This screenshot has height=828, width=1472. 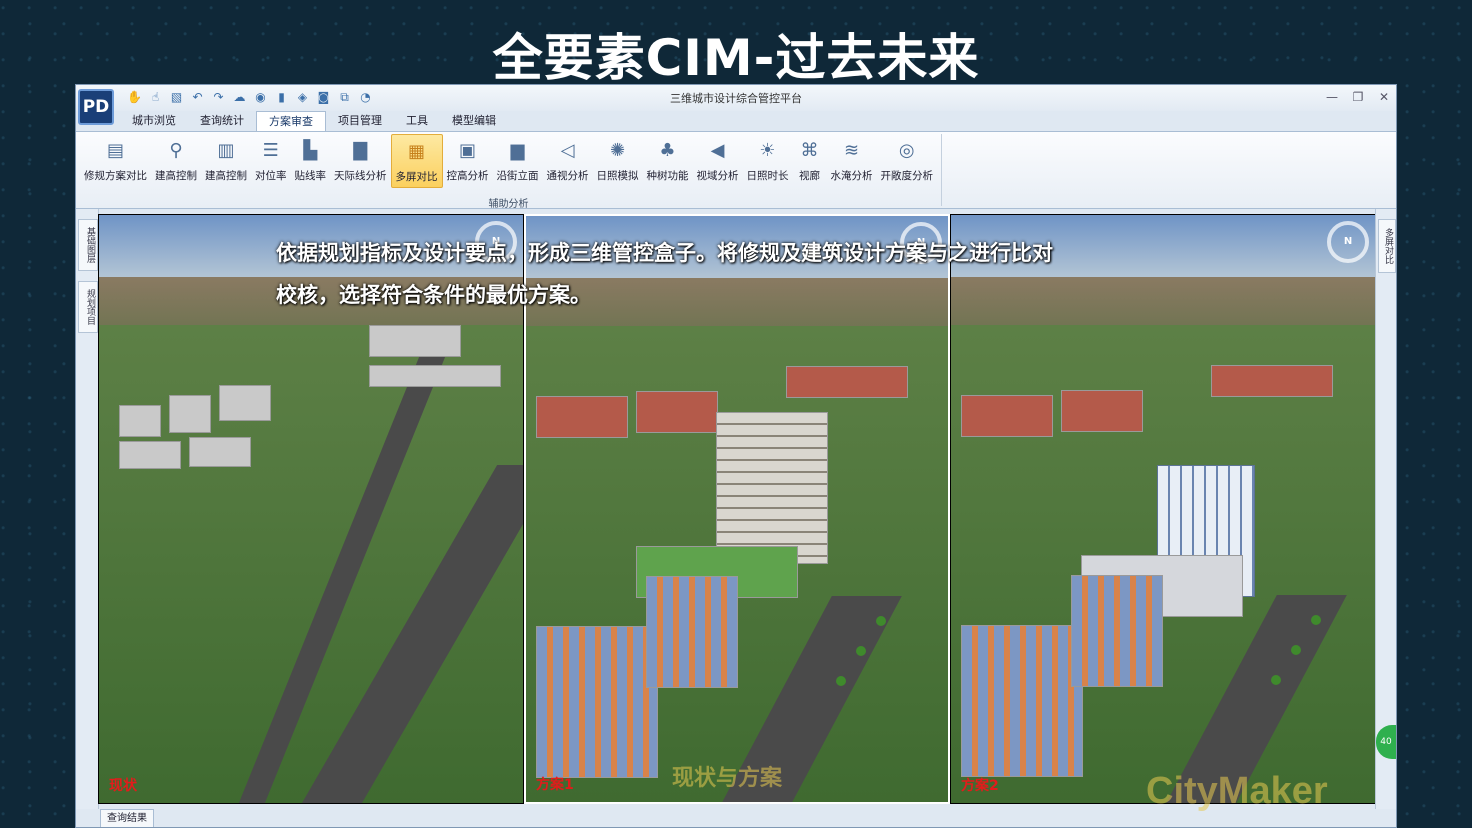 I want to click on citymaker-watermark: CityMaker, so click(x=1237, y=791).